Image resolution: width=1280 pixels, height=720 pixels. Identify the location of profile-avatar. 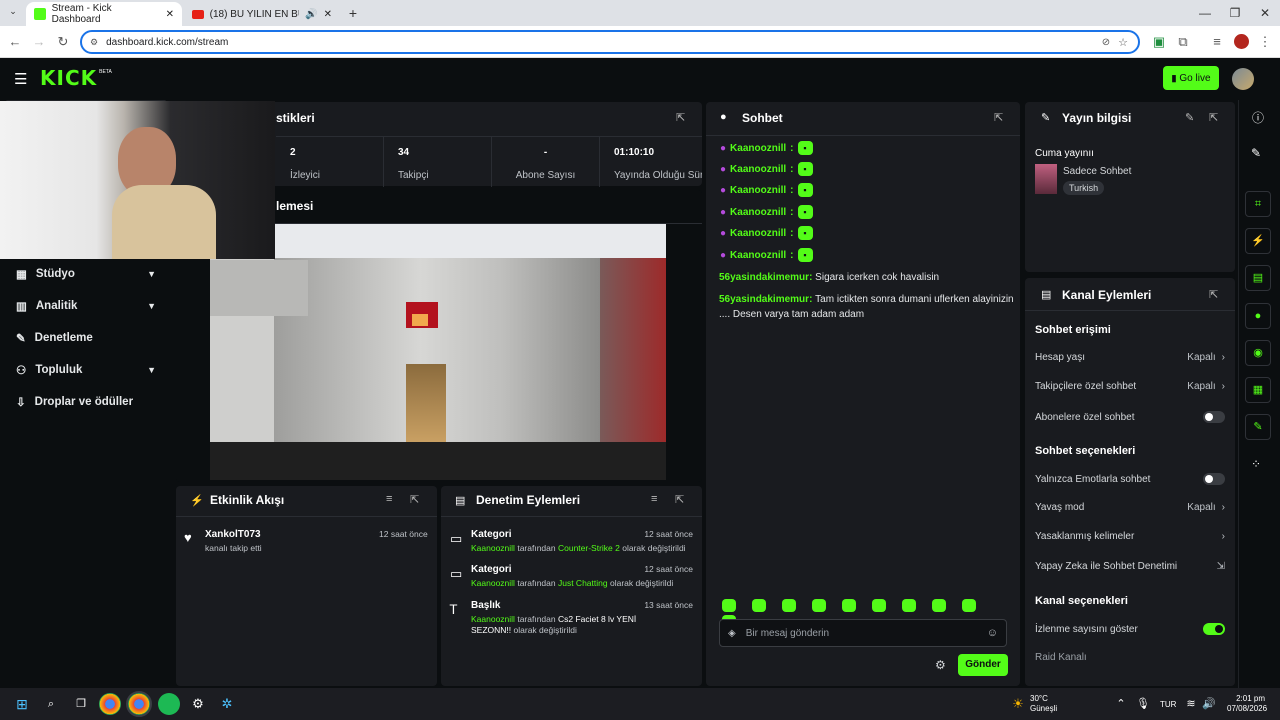
(1241, 41).